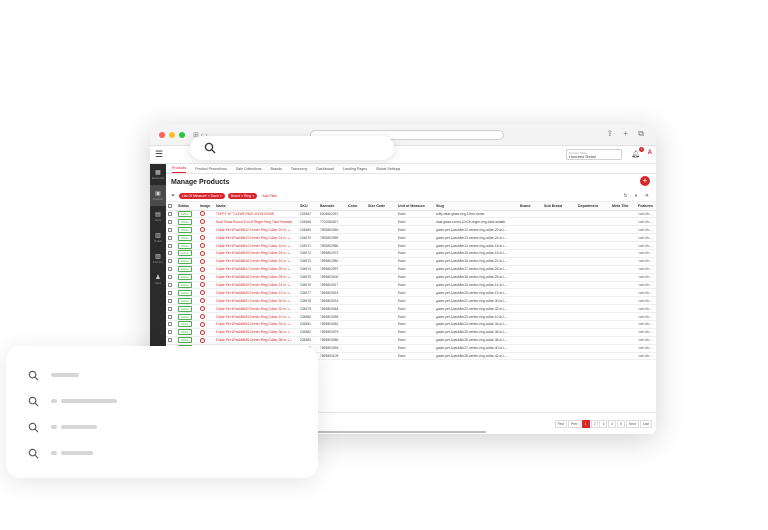 The height and width of the screenshot is (530, 768). I want to click on column-header: Slug, so click(476, 206).